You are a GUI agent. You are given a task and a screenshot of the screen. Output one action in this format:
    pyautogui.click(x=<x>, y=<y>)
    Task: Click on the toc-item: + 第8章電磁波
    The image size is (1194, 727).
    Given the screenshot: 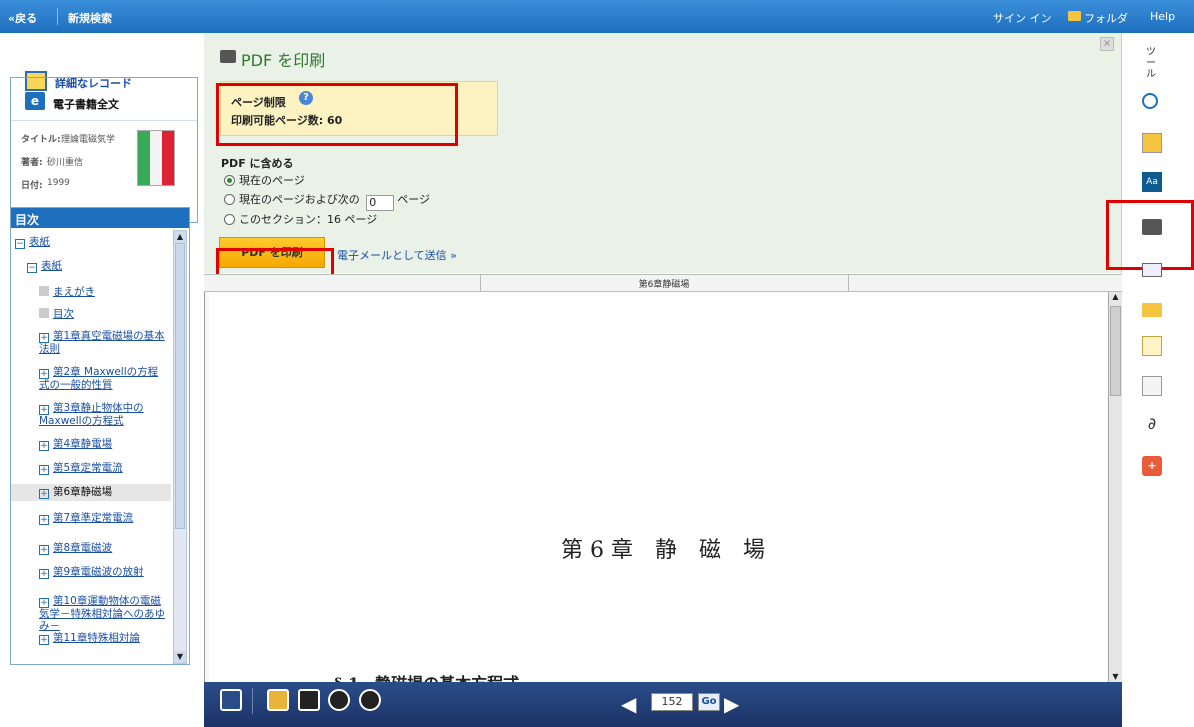 What is the action you would take?
    pyautogui.click(x=102, y=548)
    